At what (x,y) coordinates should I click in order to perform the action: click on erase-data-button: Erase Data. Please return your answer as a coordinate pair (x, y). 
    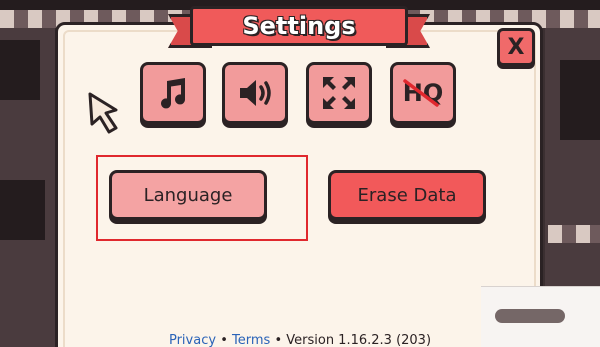
    Looking at the image, I should click on (407, 195).